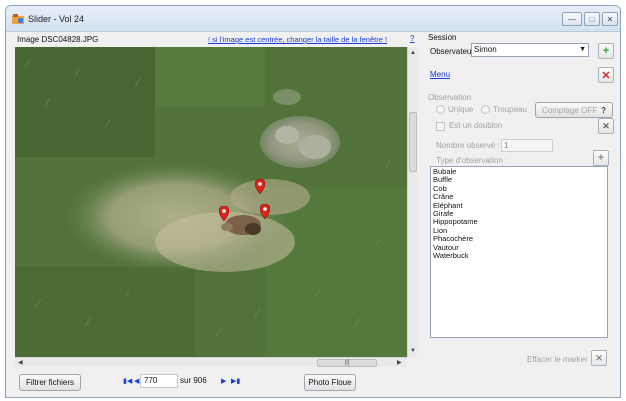 Image resolution: width=626 pixels, height=401 pixels. I want to click on close-window-button: ✕, so click(610, 19).